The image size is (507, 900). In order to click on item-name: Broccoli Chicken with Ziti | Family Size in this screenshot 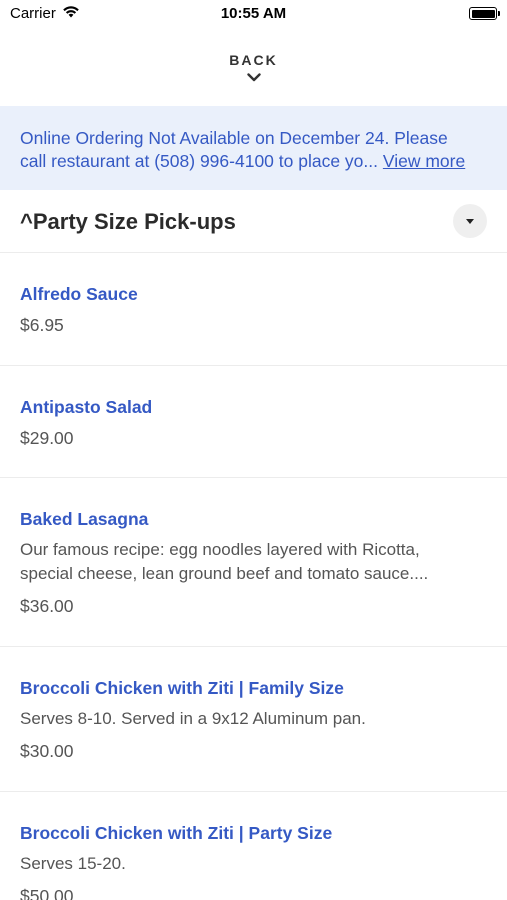, I will do `click(182, 688)`.